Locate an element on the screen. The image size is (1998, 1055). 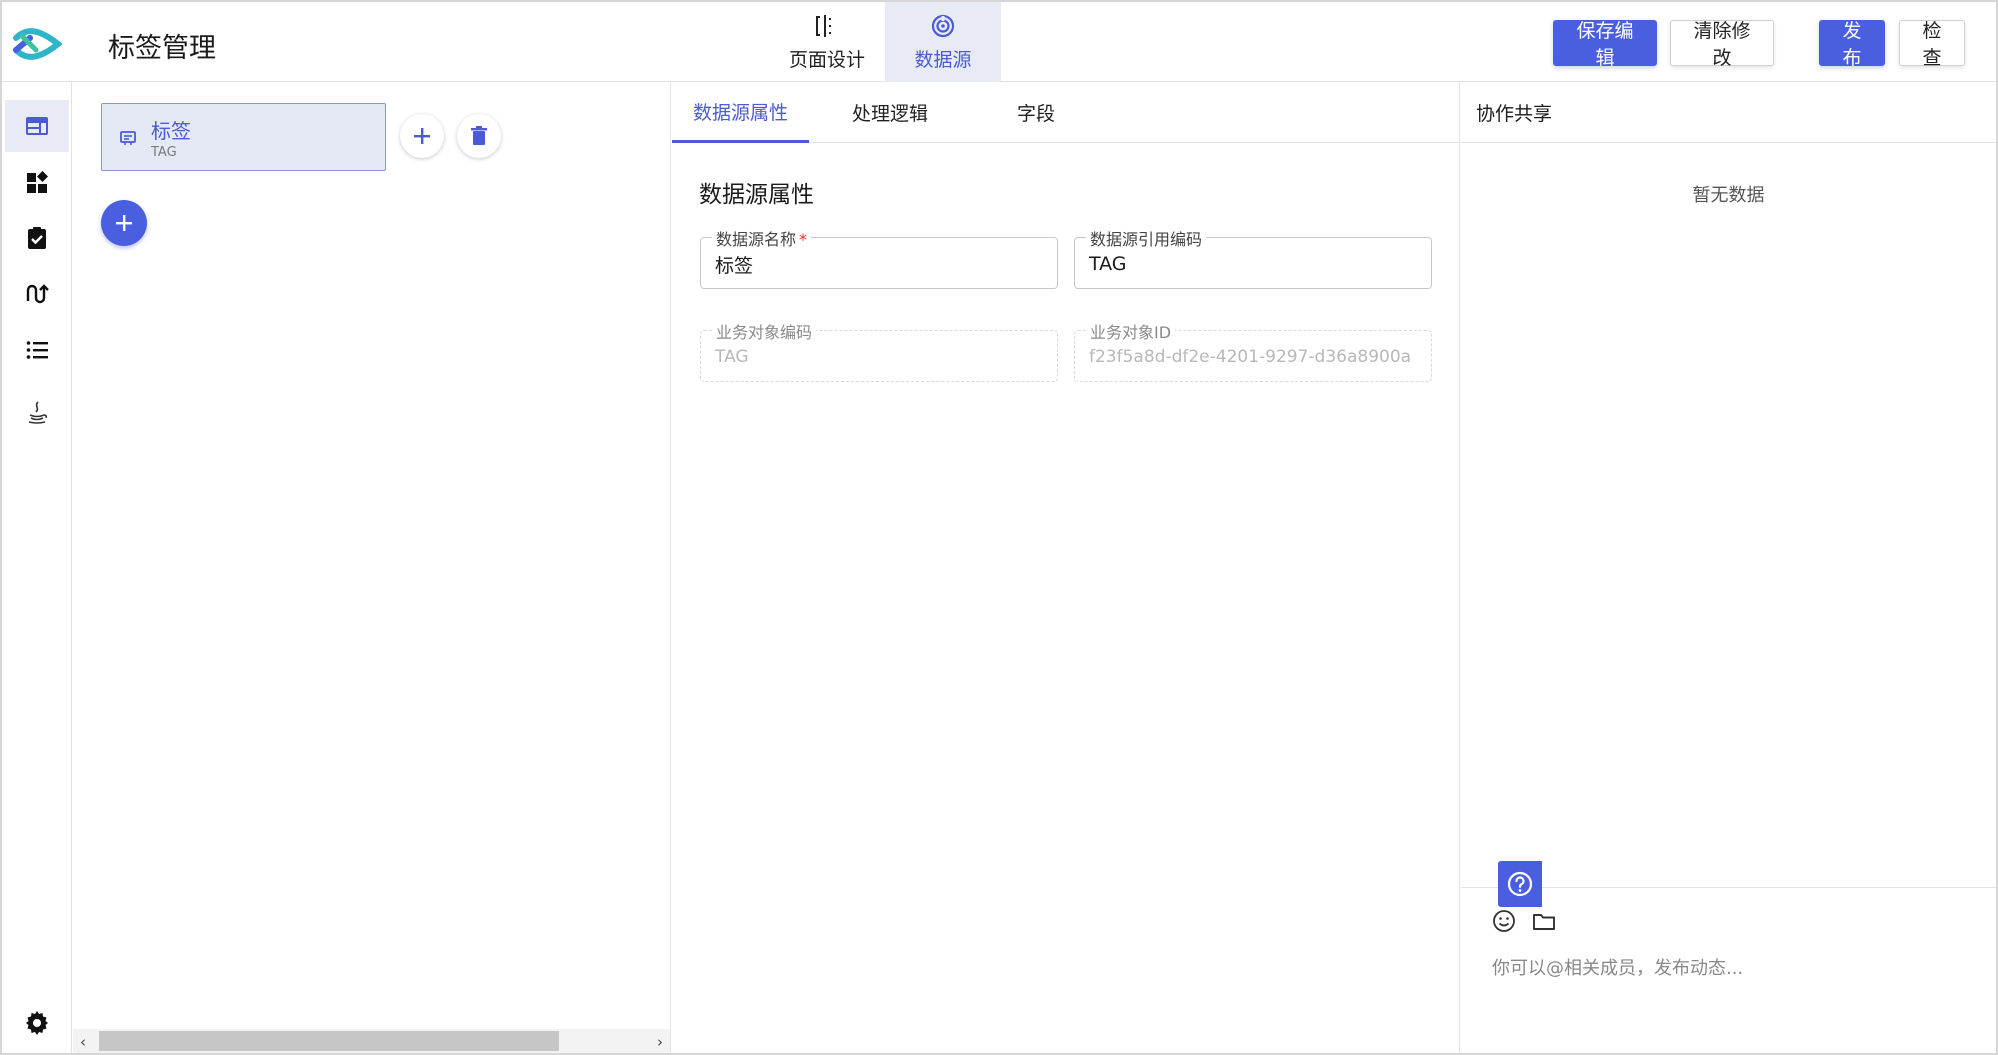
scrollbar-thumb is located at coordinates (329, 1041).